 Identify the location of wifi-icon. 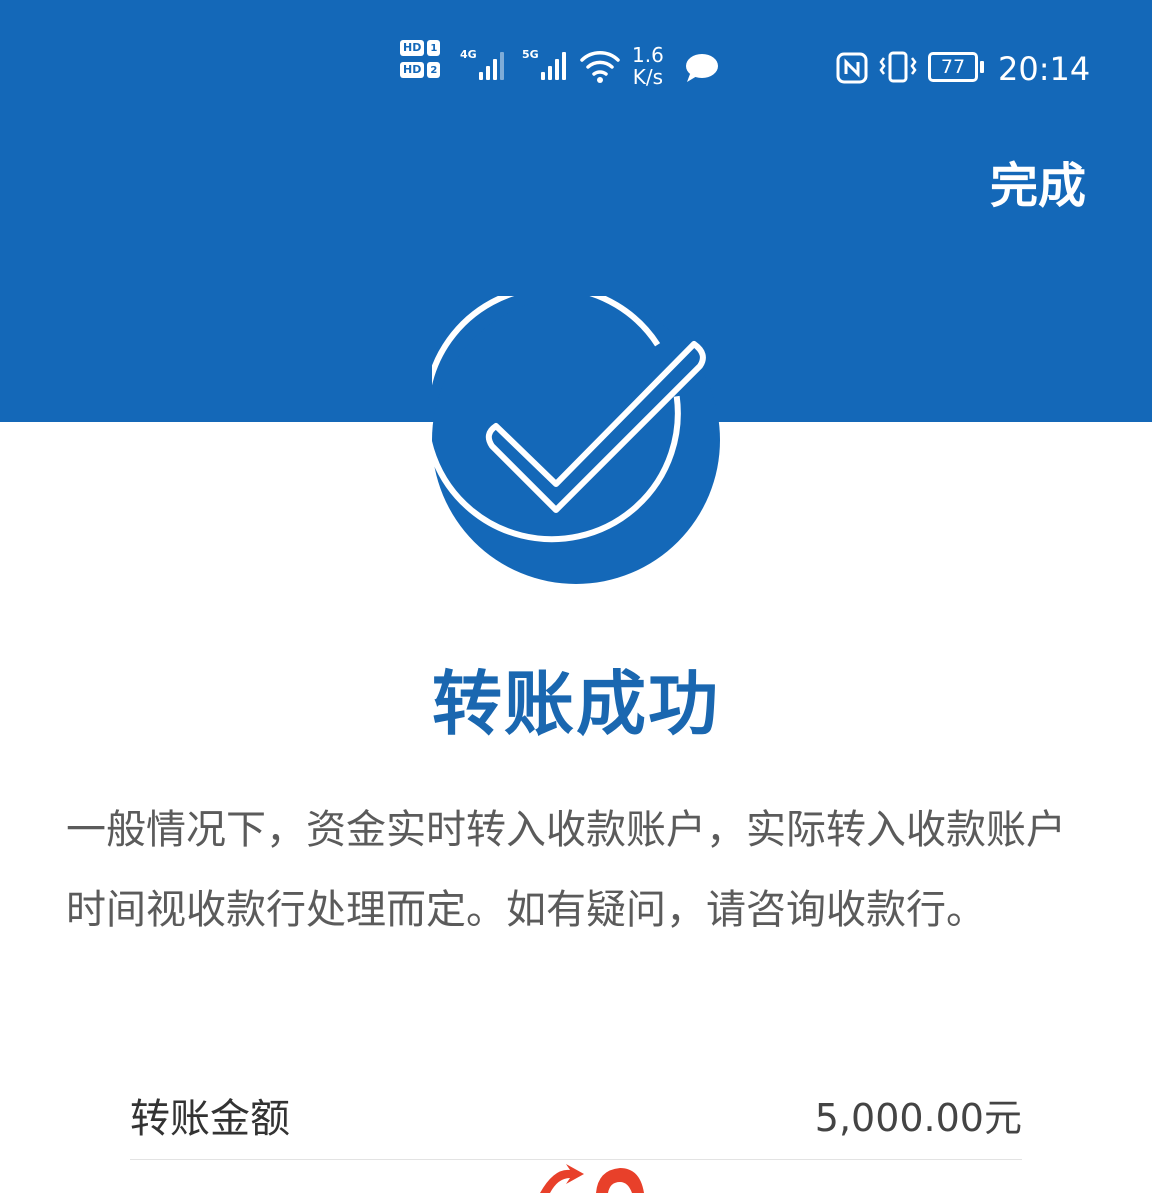
(600, 66).